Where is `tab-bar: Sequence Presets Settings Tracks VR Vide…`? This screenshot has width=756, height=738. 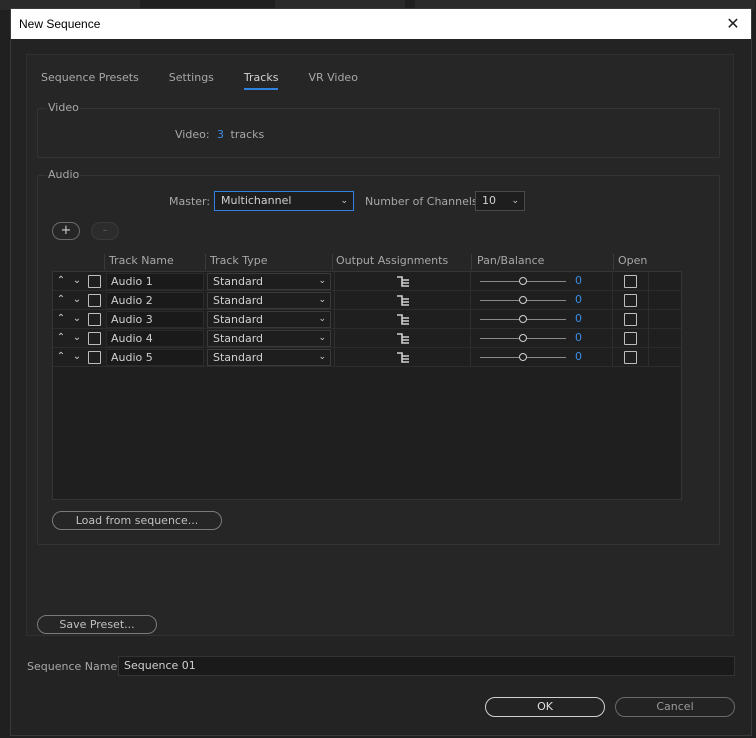
tab-bar: Sequence Presets Settings Tracks VR Vide… is located at coordinates (214, 80).